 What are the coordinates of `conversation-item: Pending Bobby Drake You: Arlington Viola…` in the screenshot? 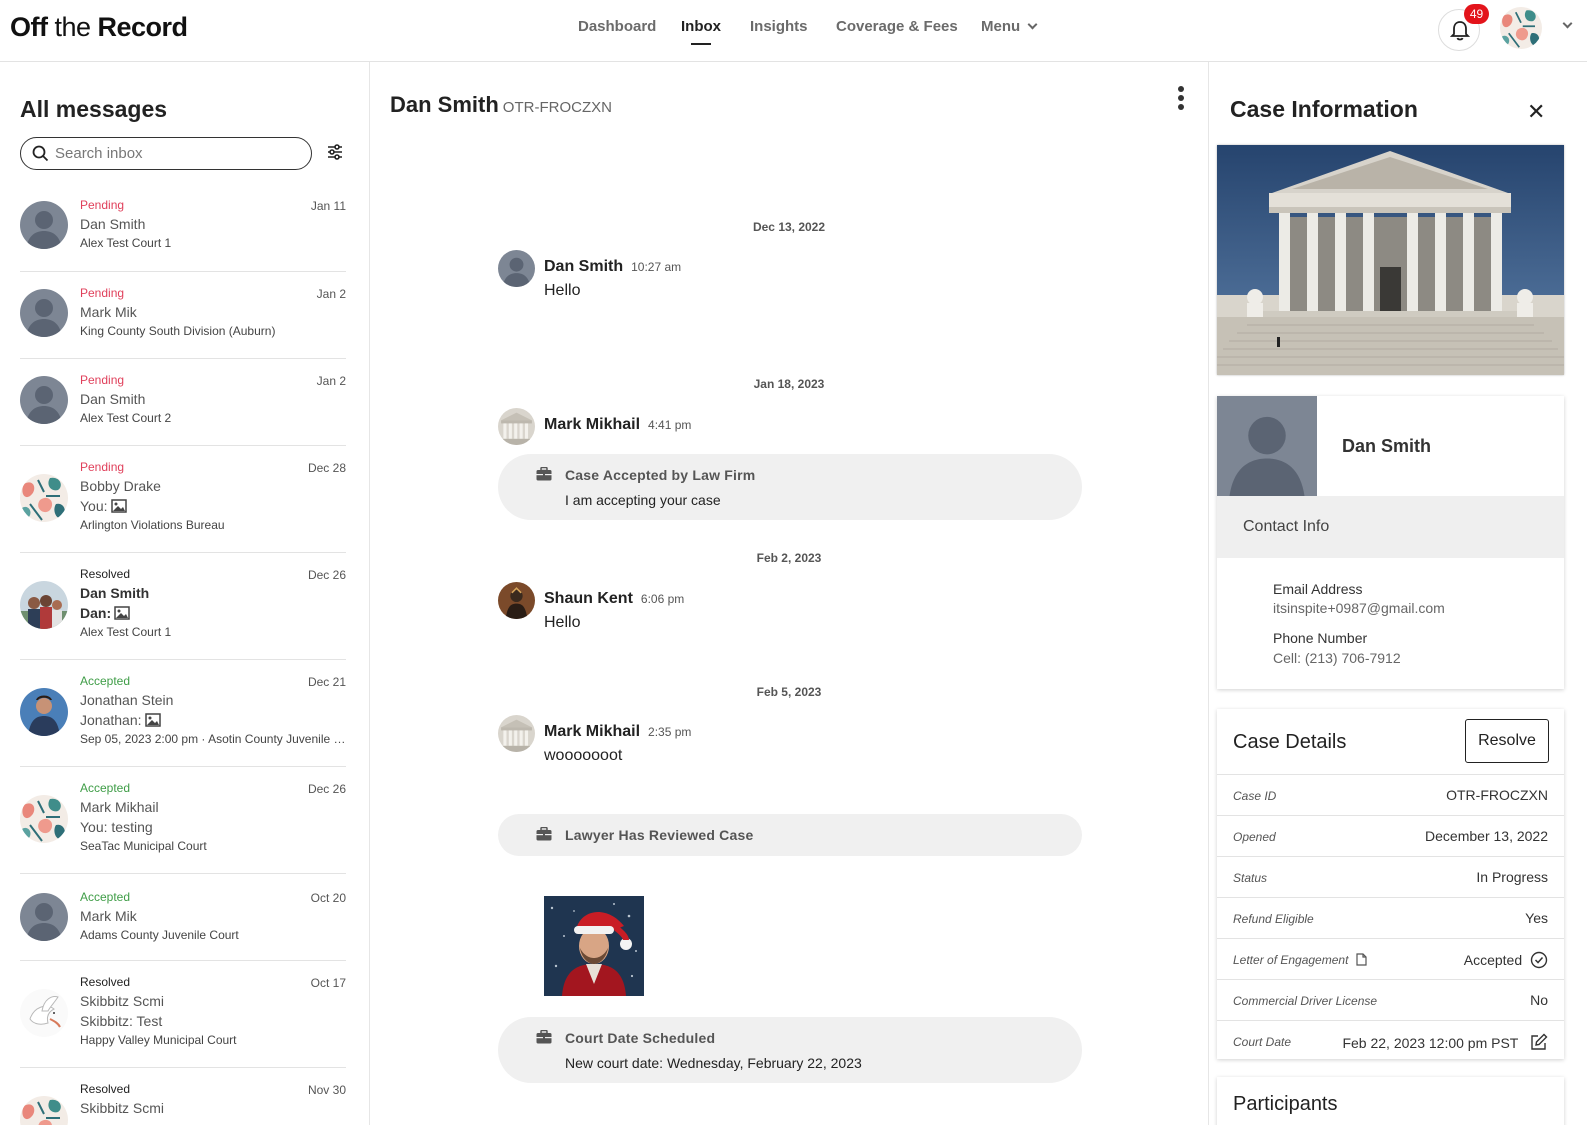 It's located at (183, 499).